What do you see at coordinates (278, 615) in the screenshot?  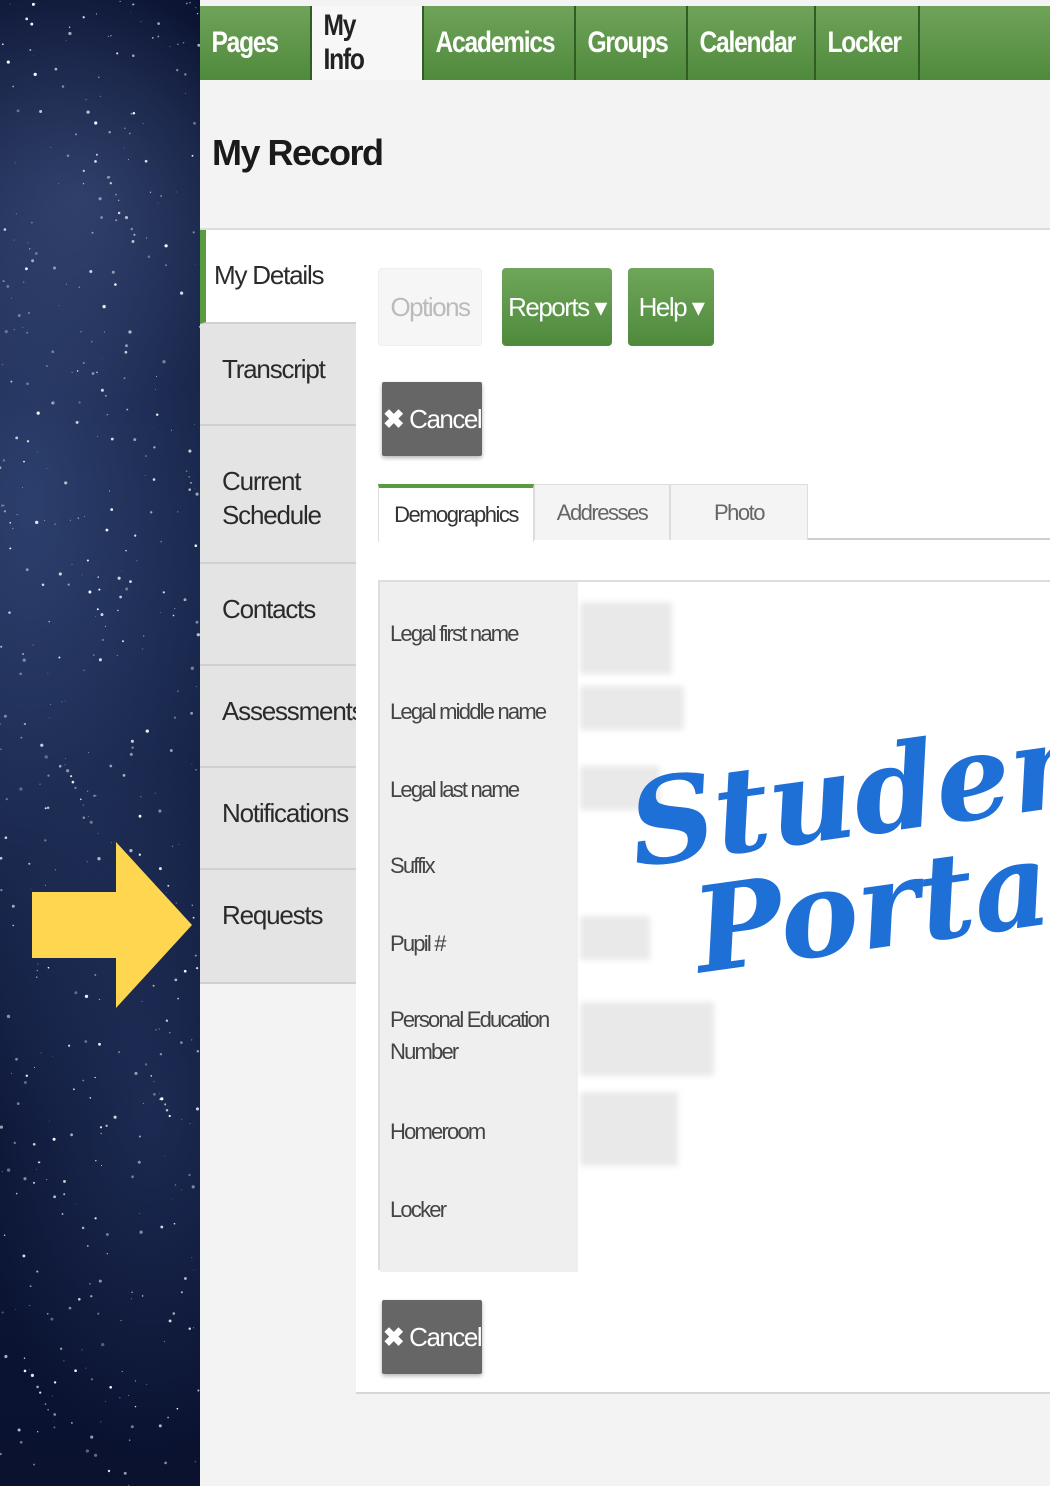 I see `sidebar-item-contacts: Contacts` at bounding box center [278, 615].